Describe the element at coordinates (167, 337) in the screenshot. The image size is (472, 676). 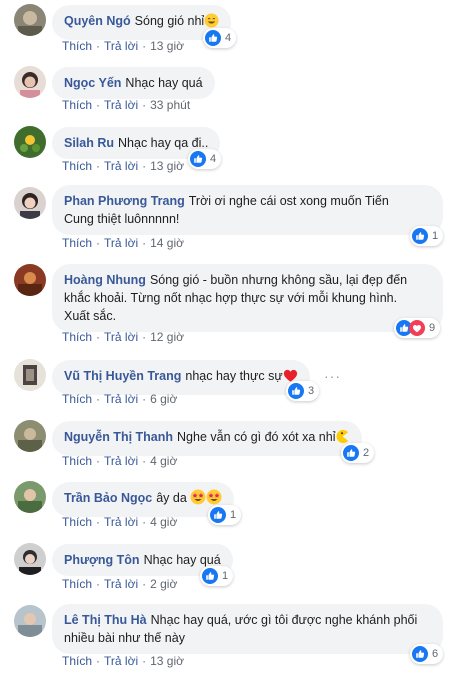
I see `timestamp: 12 giờ` at that location.